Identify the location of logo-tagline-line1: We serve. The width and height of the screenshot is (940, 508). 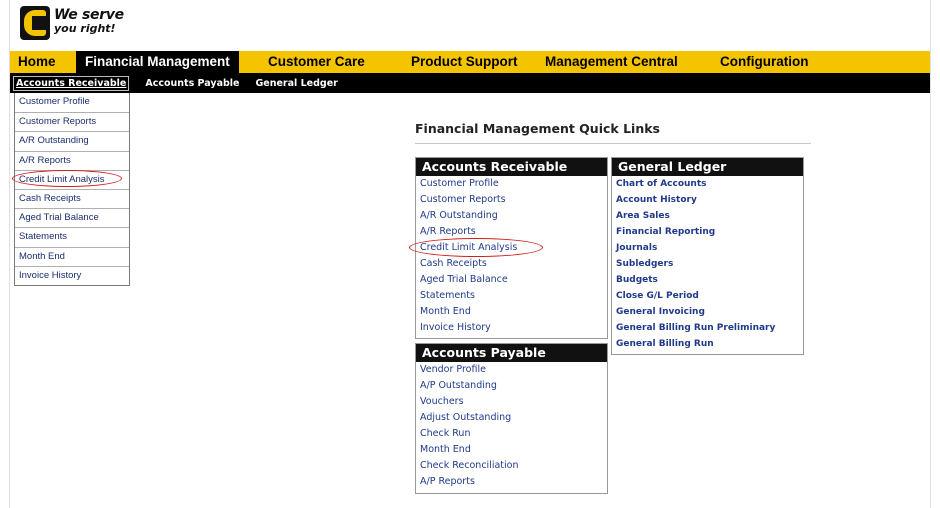
(89, 15).